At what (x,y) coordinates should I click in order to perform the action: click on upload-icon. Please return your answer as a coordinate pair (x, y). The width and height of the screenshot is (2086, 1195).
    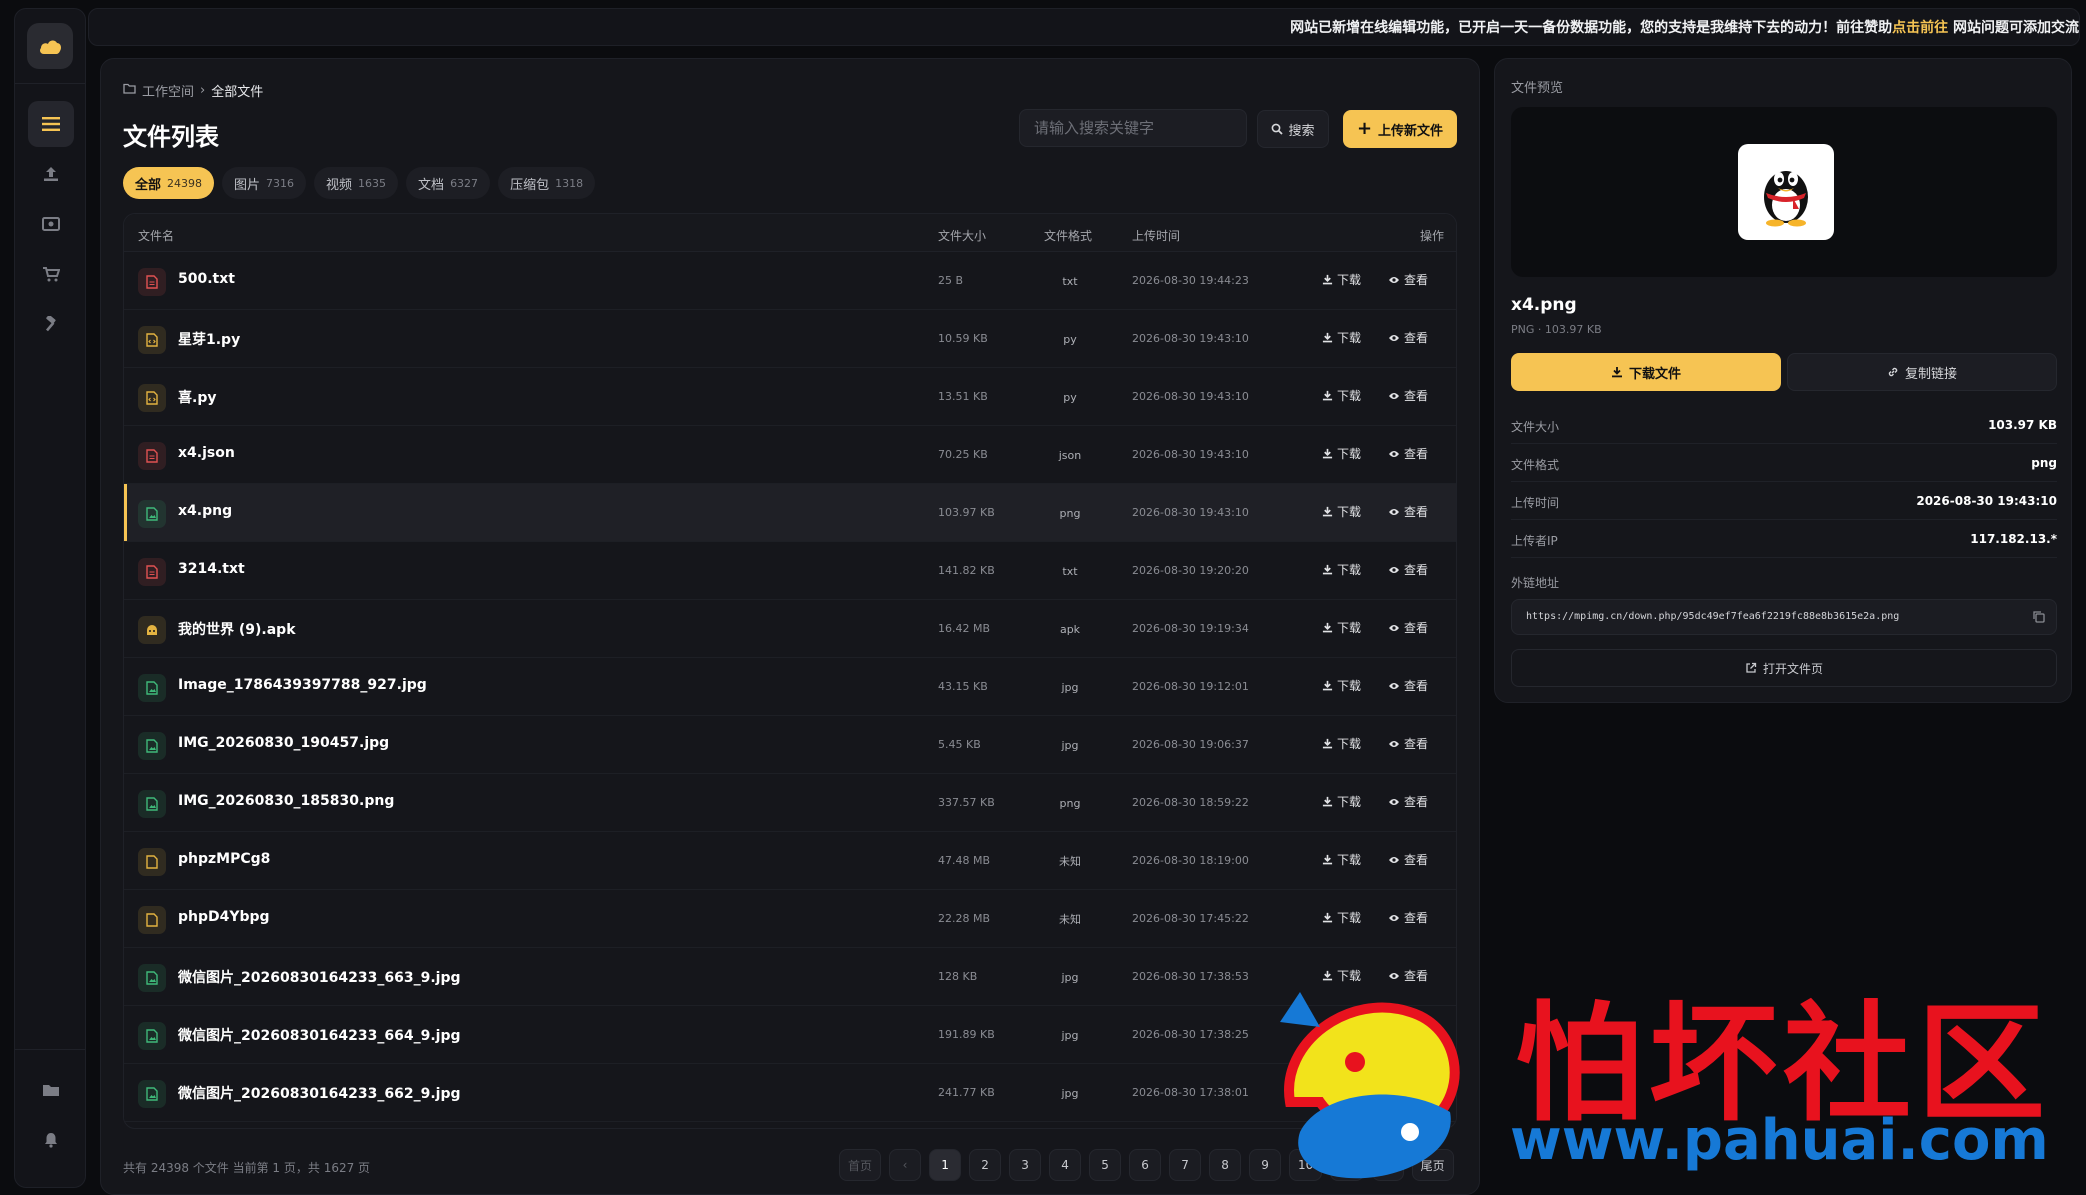
    Looking at the image, I should click on (51, 174).